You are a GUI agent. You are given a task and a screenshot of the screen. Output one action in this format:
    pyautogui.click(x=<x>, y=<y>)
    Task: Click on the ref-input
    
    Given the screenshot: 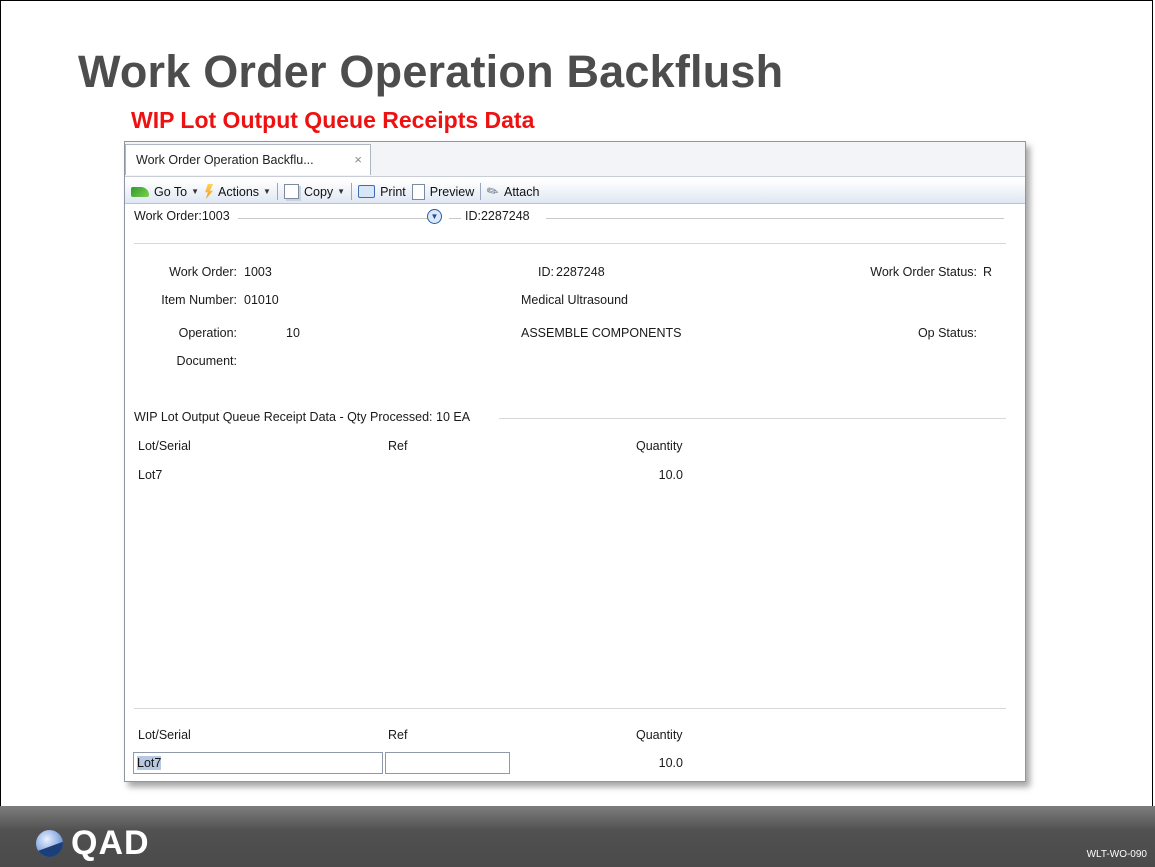 What is the action you would take?
    pyautogui.click(x=447, y=763)
    